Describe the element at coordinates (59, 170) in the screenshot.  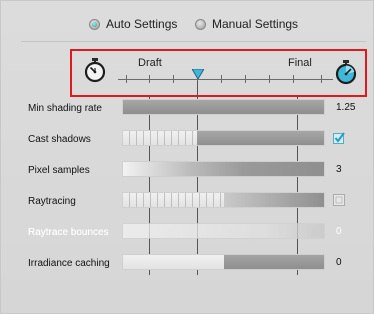
I see `row-label-pixel-samples: Pixel samples` at that location.